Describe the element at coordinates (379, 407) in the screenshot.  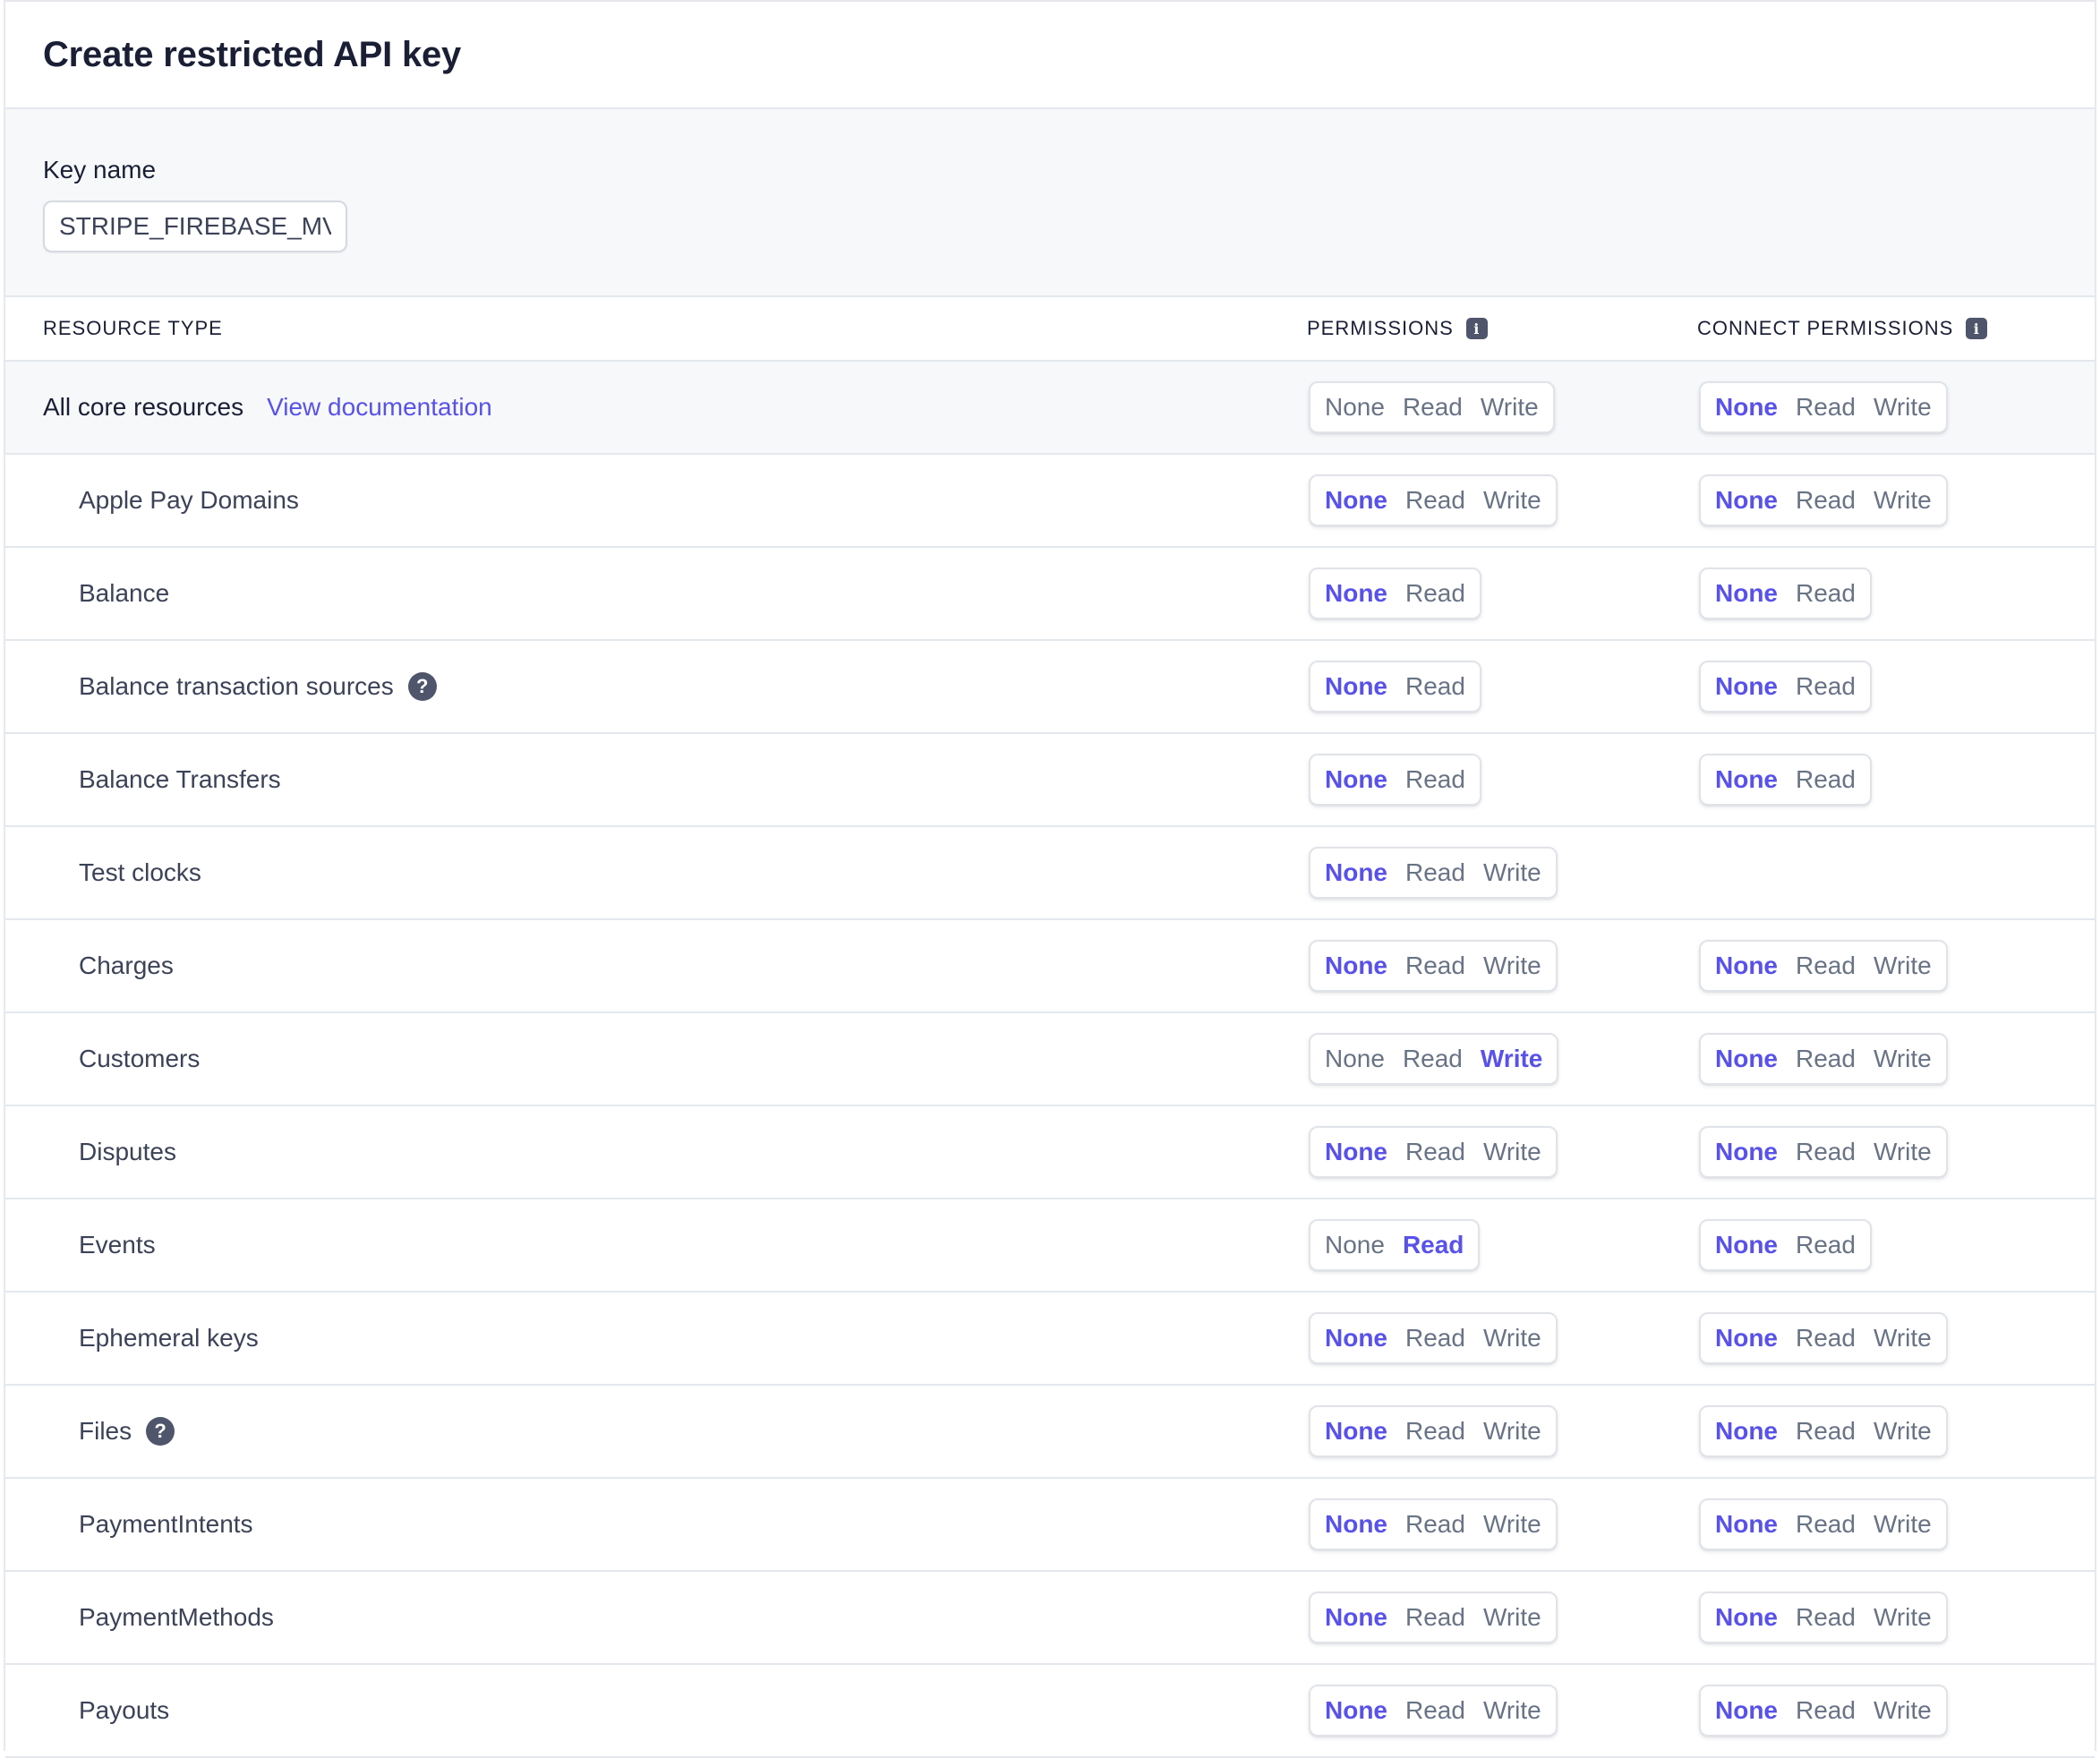
I see `view-documentation-link: View documentation` at that location.